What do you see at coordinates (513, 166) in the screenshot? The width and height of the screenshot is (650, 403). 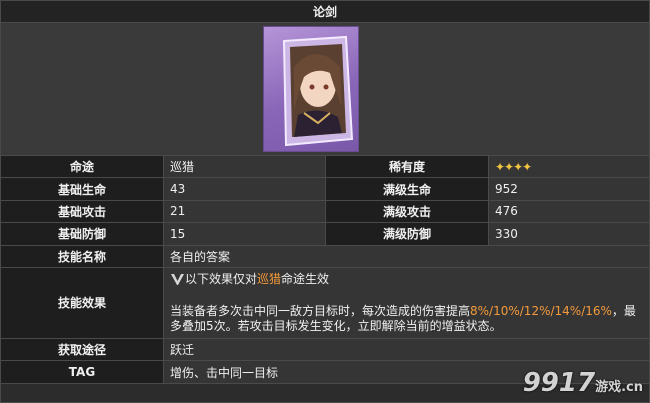 I see `rarity-stars-icon: ✦✦✦✦` at bounding box center [513, 166].